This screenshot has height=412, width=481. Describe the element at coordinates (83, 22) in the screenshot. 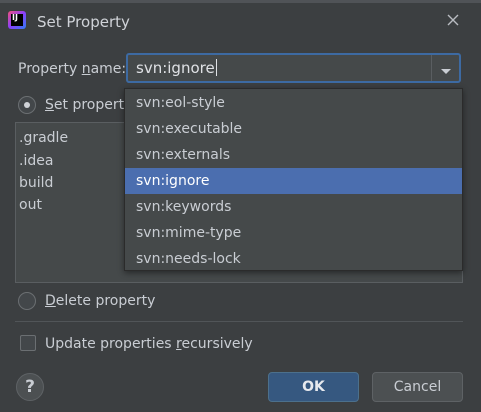

I see `dialog-title: Set Property` at that location.